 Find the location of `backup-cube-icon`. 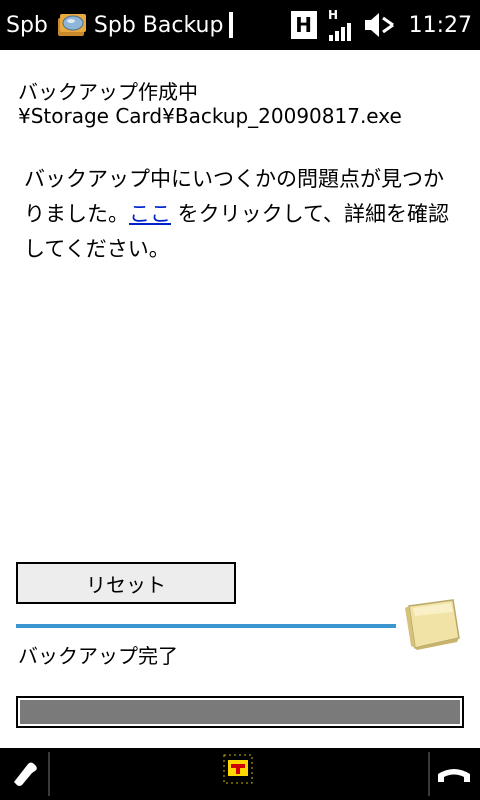

backup-cube-icon is located at coordinates (432, 624).